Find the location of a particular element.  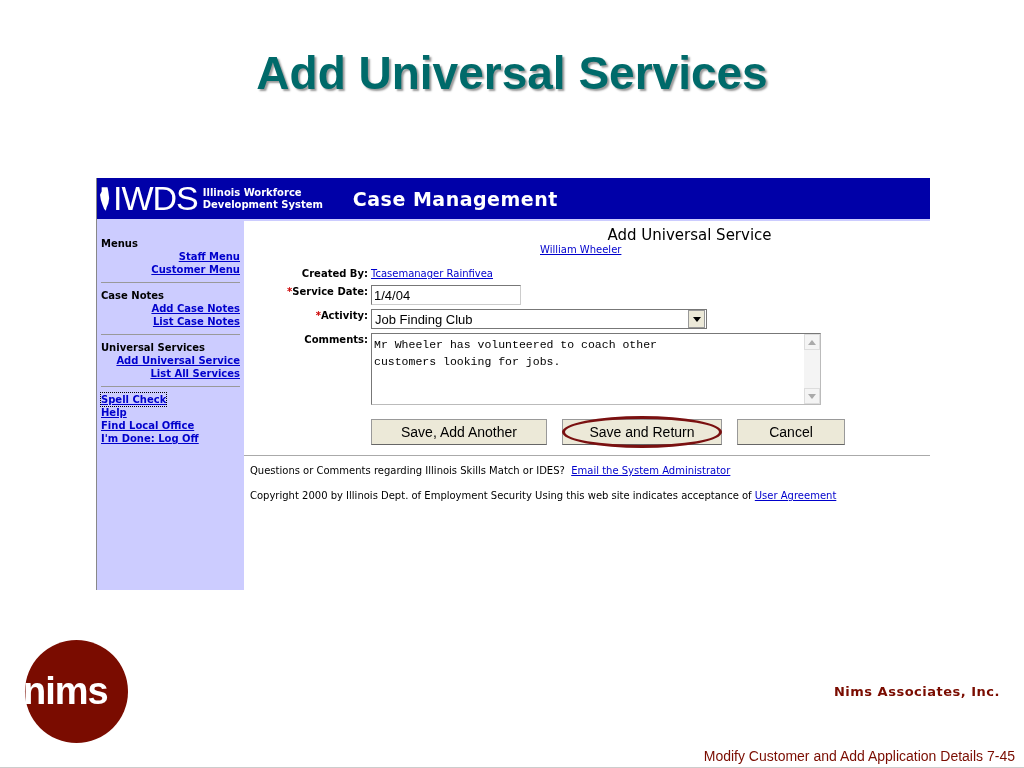

app-logo: IWDS is located at coordinates (155, 198).